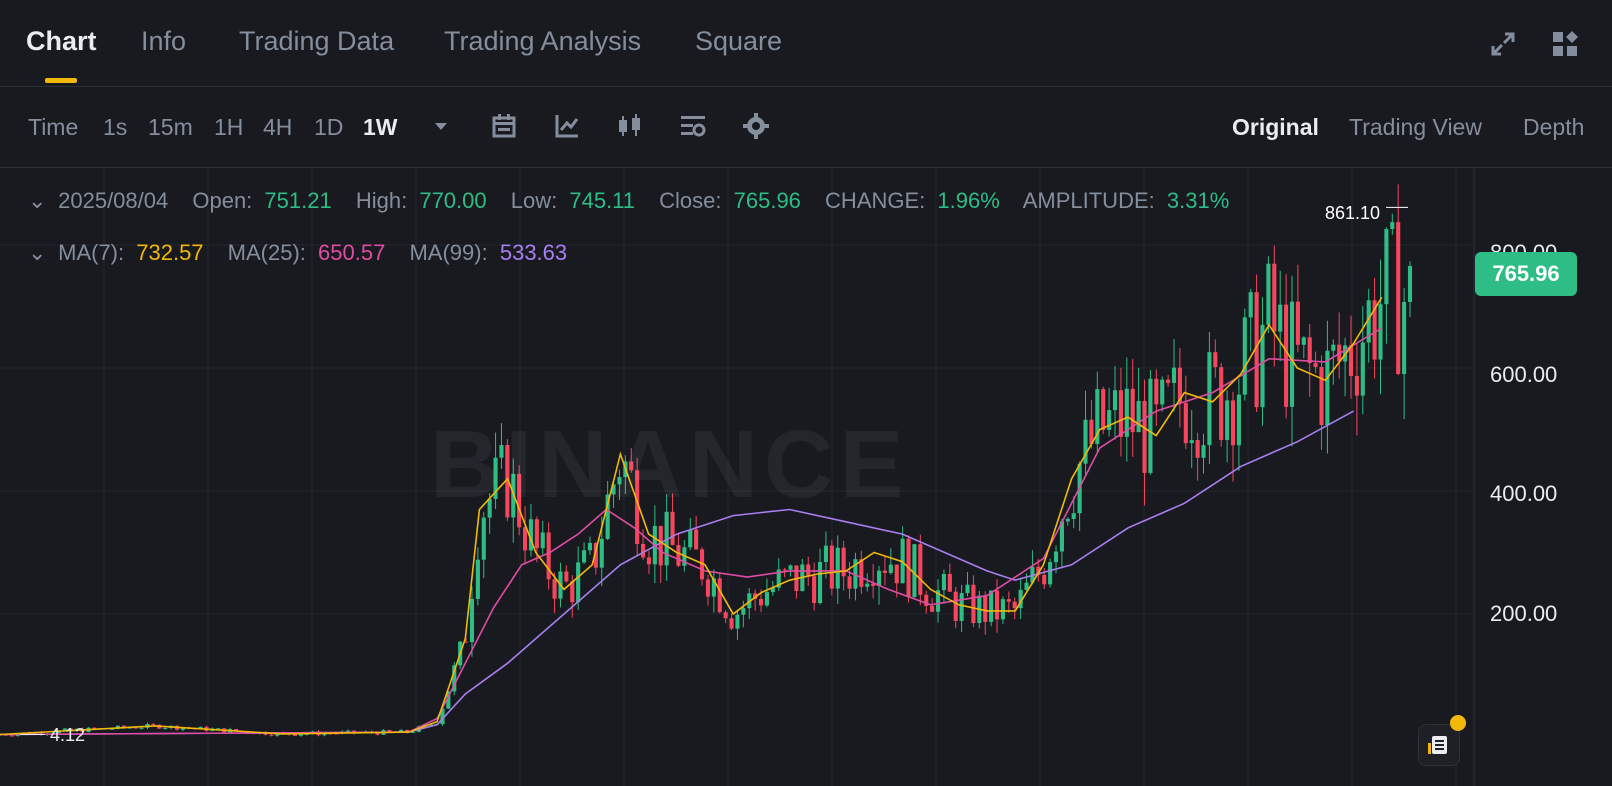 The height and width of the screenshot is (786, 1612). What do you see at coordinates (170, 252) in the screenshot?
I see `ma7-value: 732.57` at bounding box center [170, 252].